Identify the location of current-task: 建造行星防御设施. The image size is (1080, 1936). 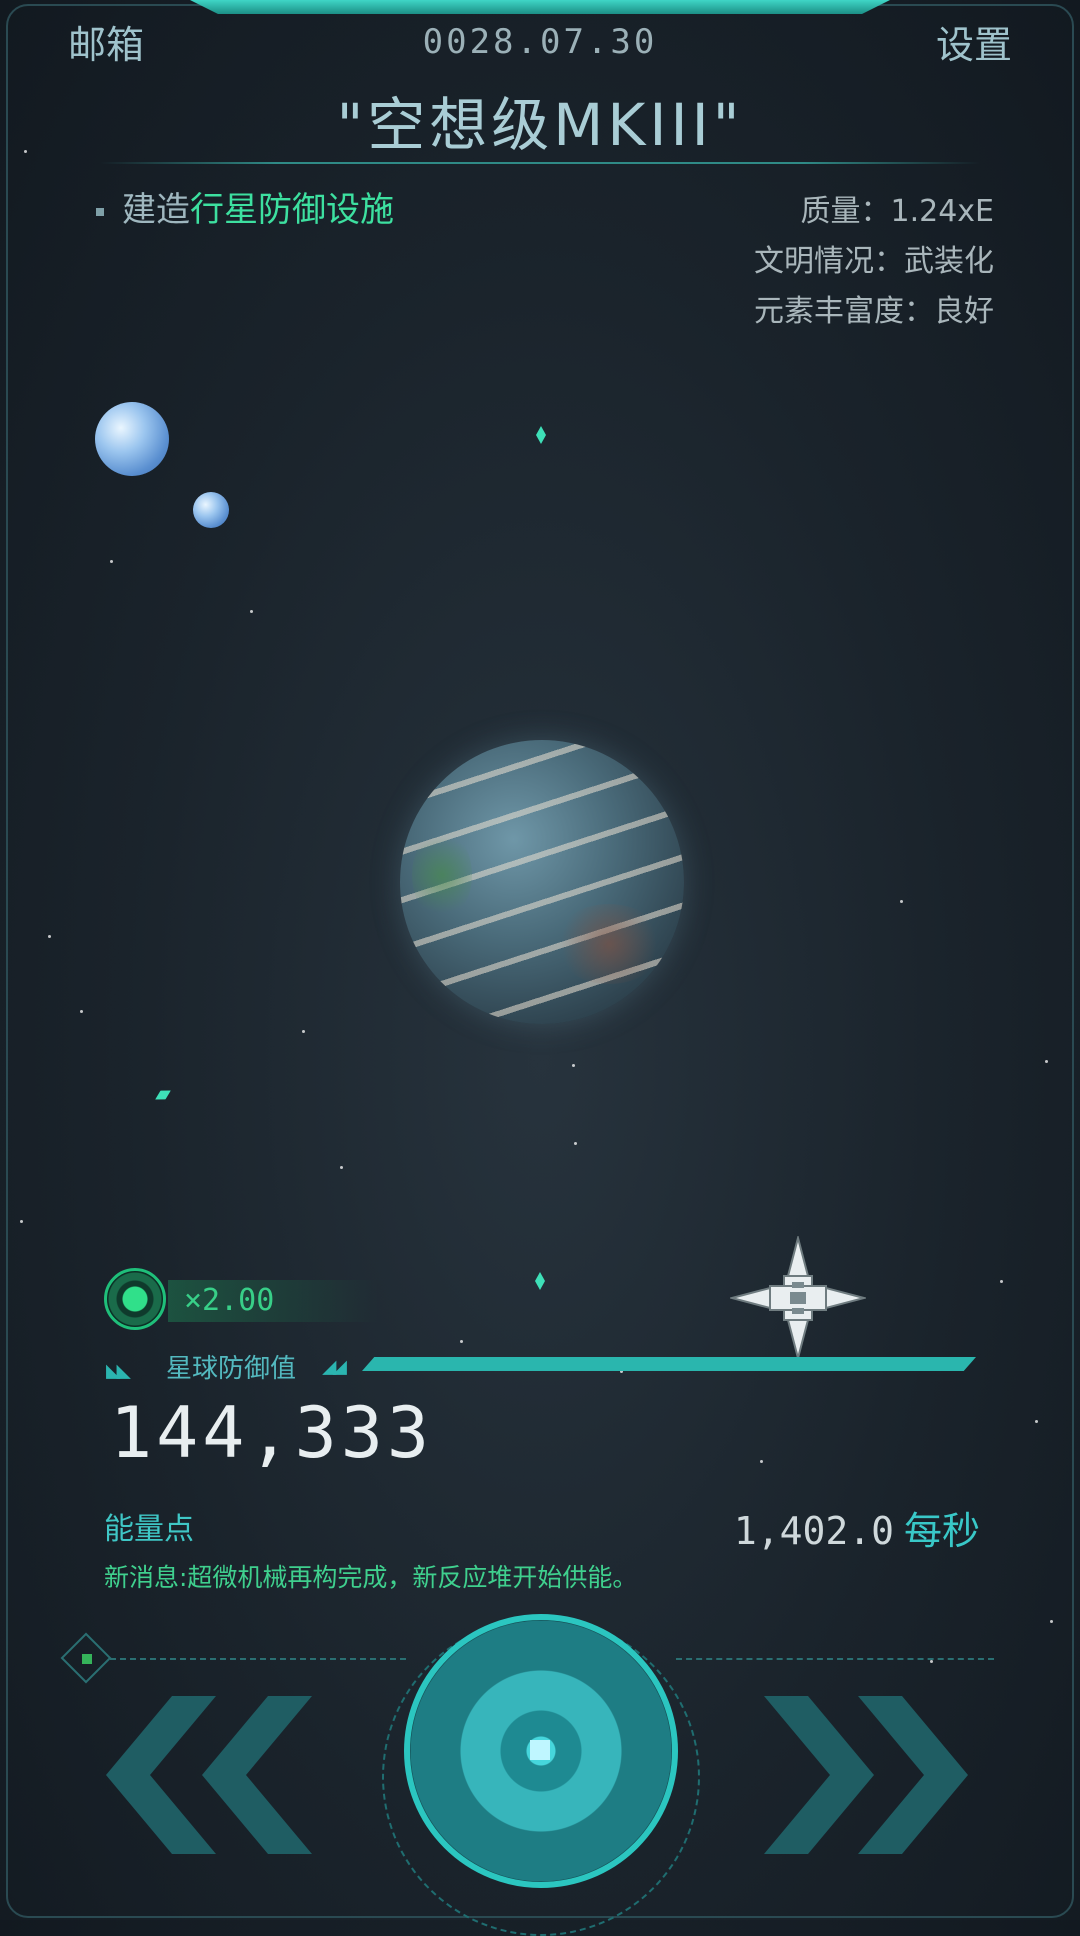
(245, 206).